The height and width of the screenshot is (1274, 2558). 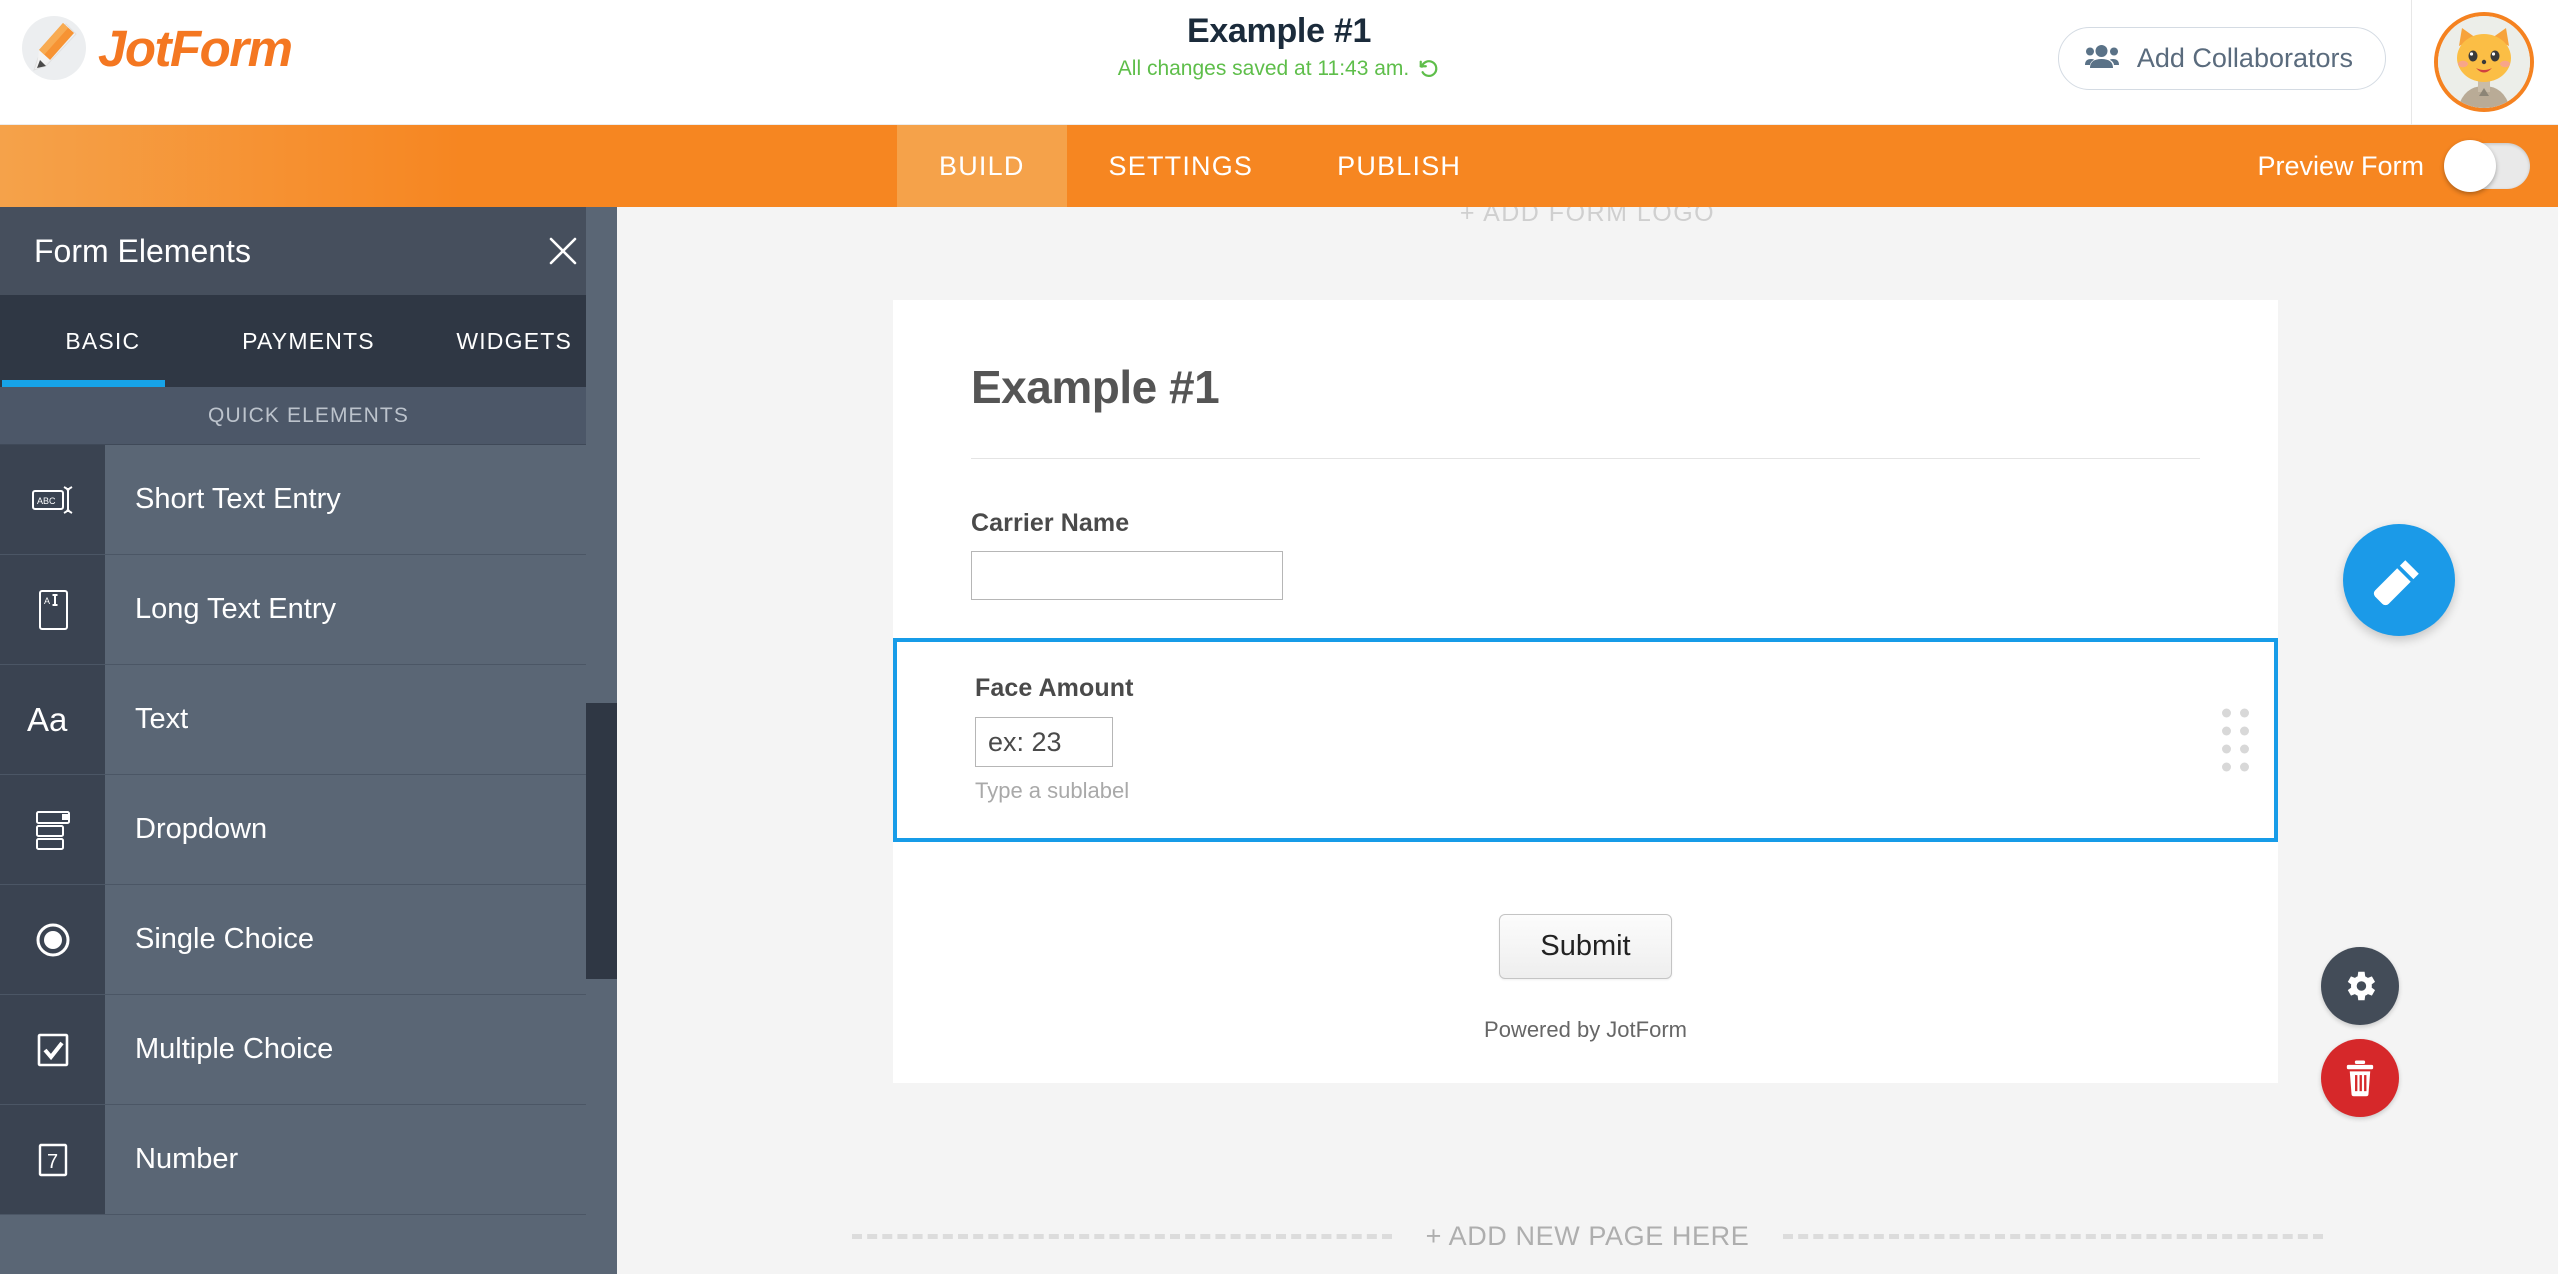 I want to click on field-delete-button, so click(x=2360, y=1078).